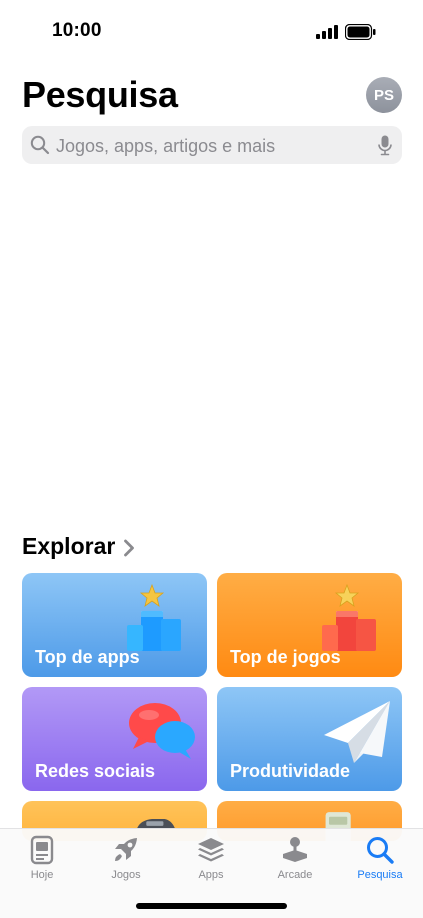  Describe the element at coordinates (126, 875) in the screenshot. I see `tab-label: Jogos` at that location.